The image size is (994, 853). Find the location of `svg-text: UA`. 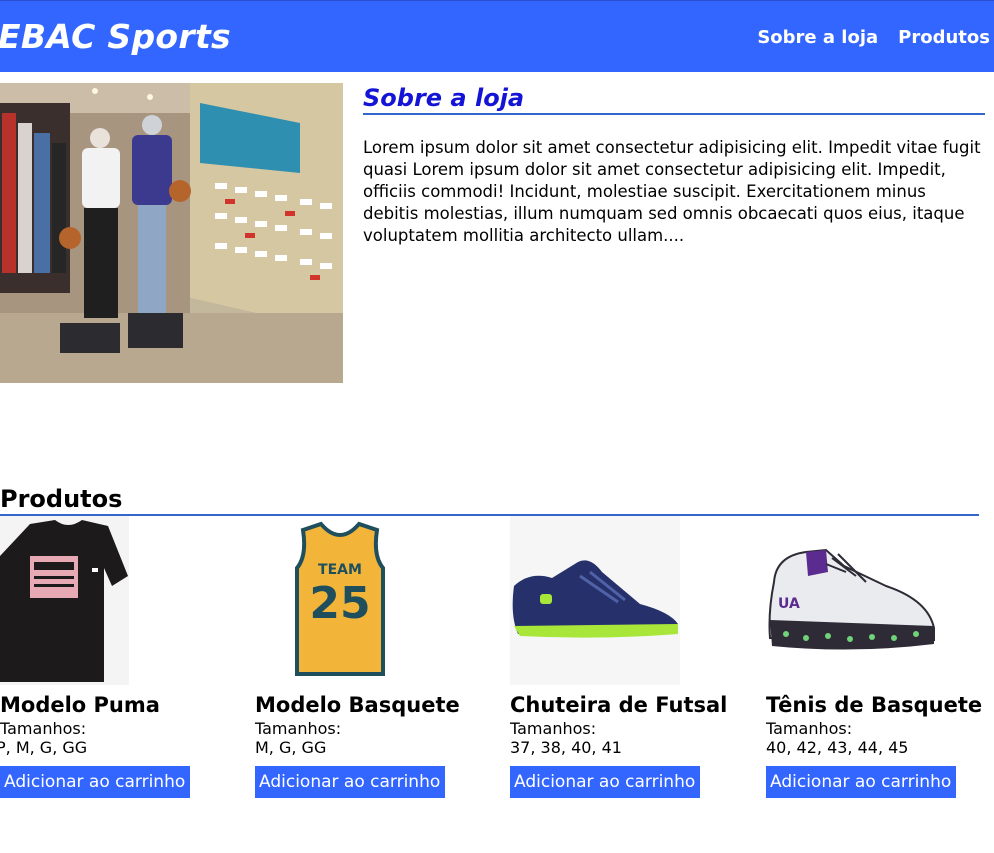

svg-text: UA is located at coordinates (789, 604).